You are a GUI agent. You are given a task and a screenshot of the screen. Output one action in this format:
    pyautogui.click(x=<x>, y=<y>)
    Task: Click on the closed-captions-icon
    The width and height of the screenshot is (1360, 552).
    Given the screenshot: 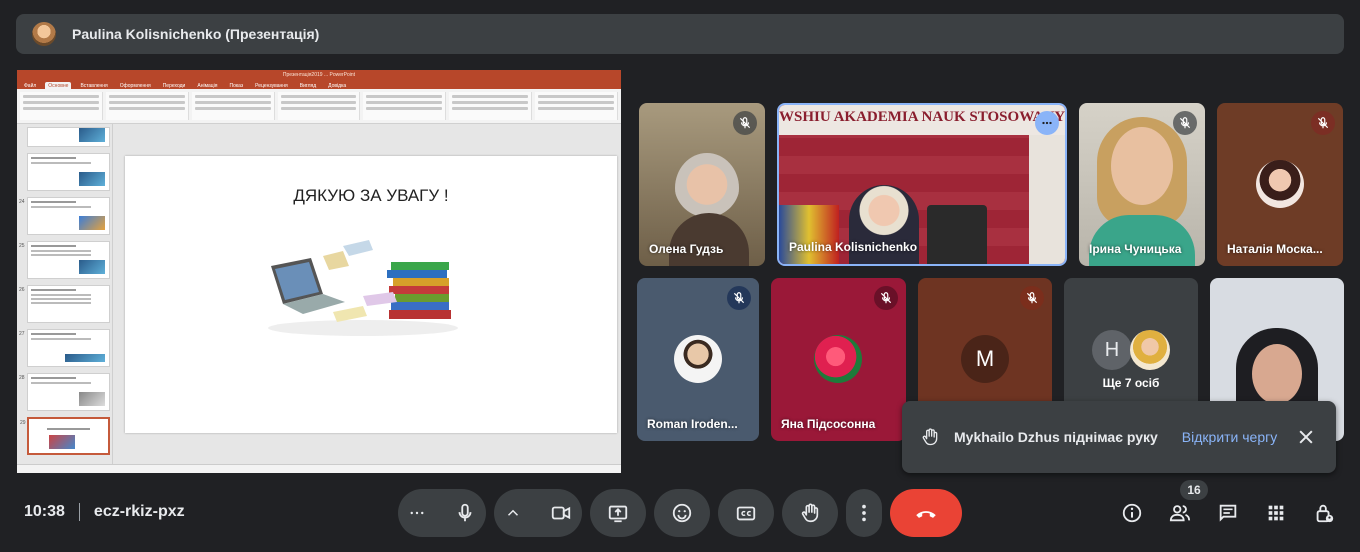 What is the action you would take?
    pyautogui.click(x=746, y=513)
    